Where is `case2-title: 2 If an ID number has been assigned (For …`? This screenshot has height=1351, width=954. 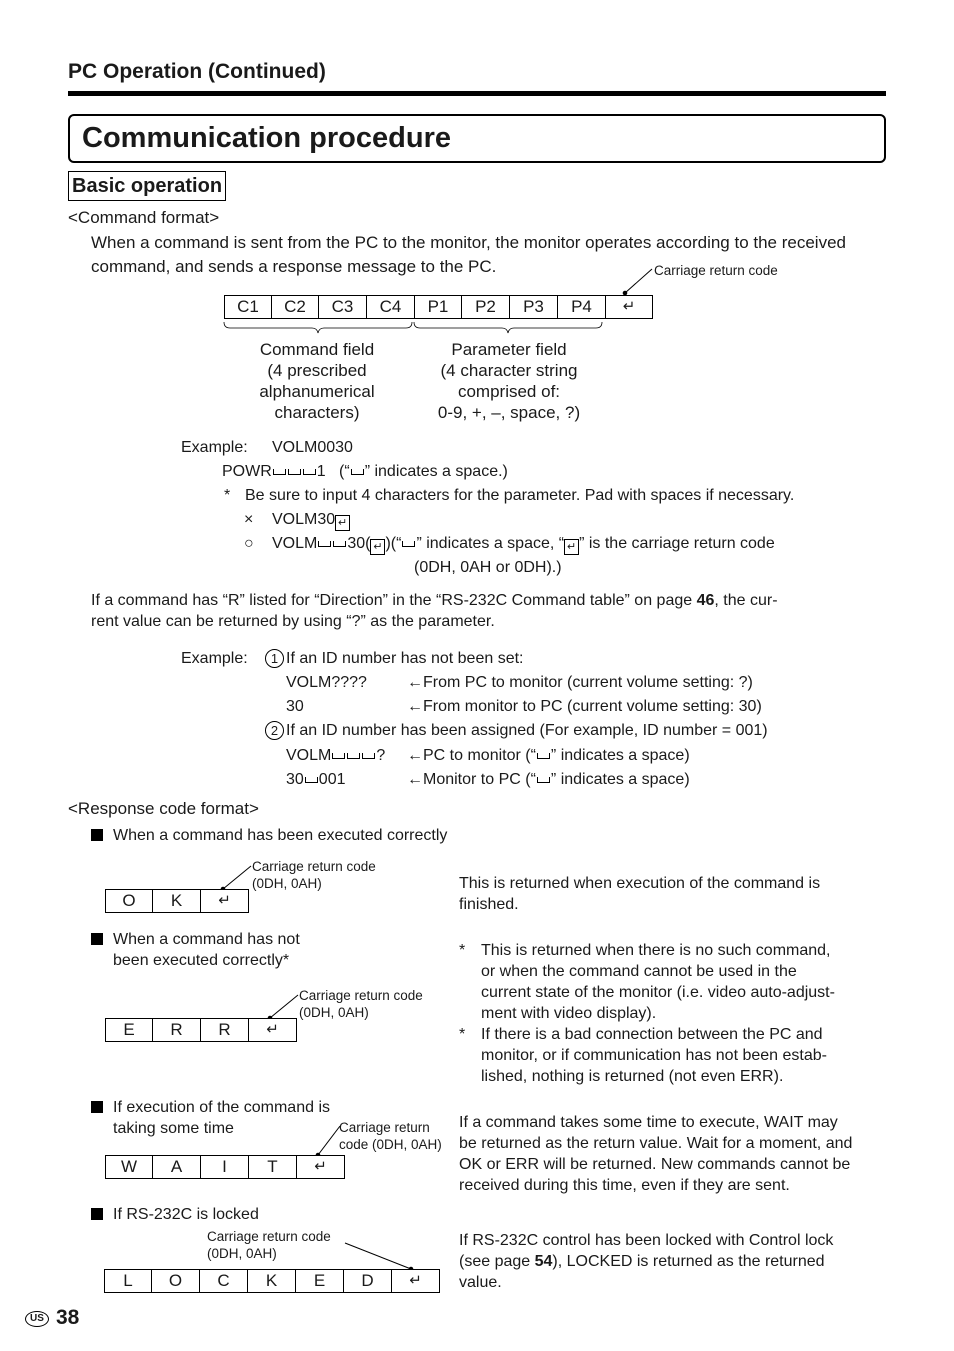
case2-title: 2 If an ID number has been assigned (For … is located at coordinates (516, 730).